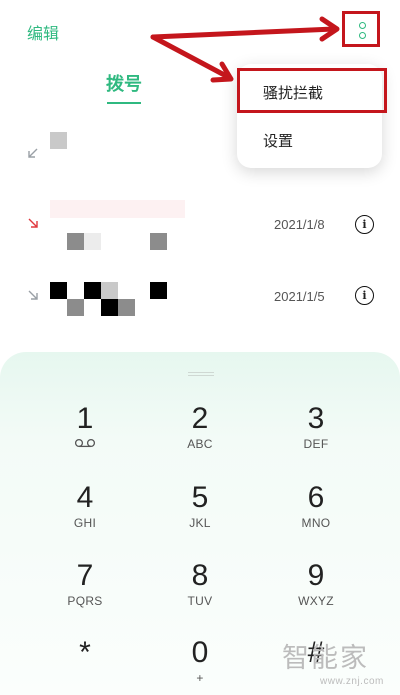 This screenshot has height=695, width=400. What do you see at coordinates (85, 523) in the screenshot?
I see `key-letters: GHI` at bounding box center [85, 523].